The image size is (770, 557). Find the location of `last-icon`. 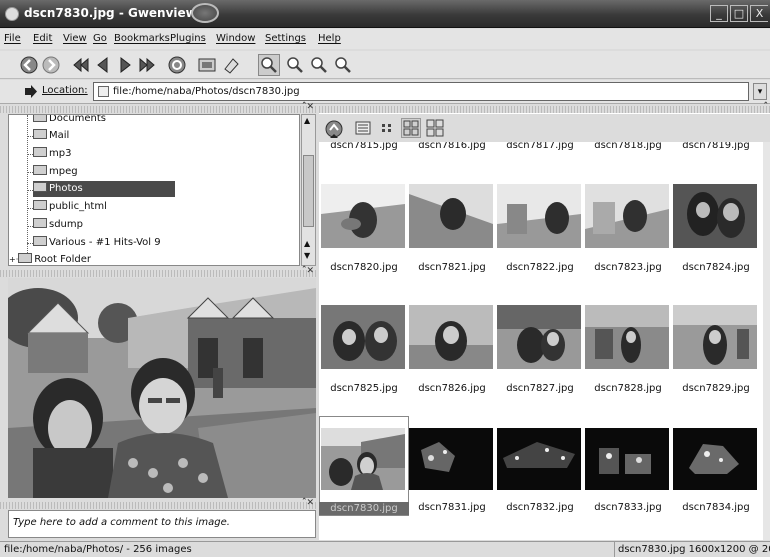

last-icon is located at coordinates (147, 65).